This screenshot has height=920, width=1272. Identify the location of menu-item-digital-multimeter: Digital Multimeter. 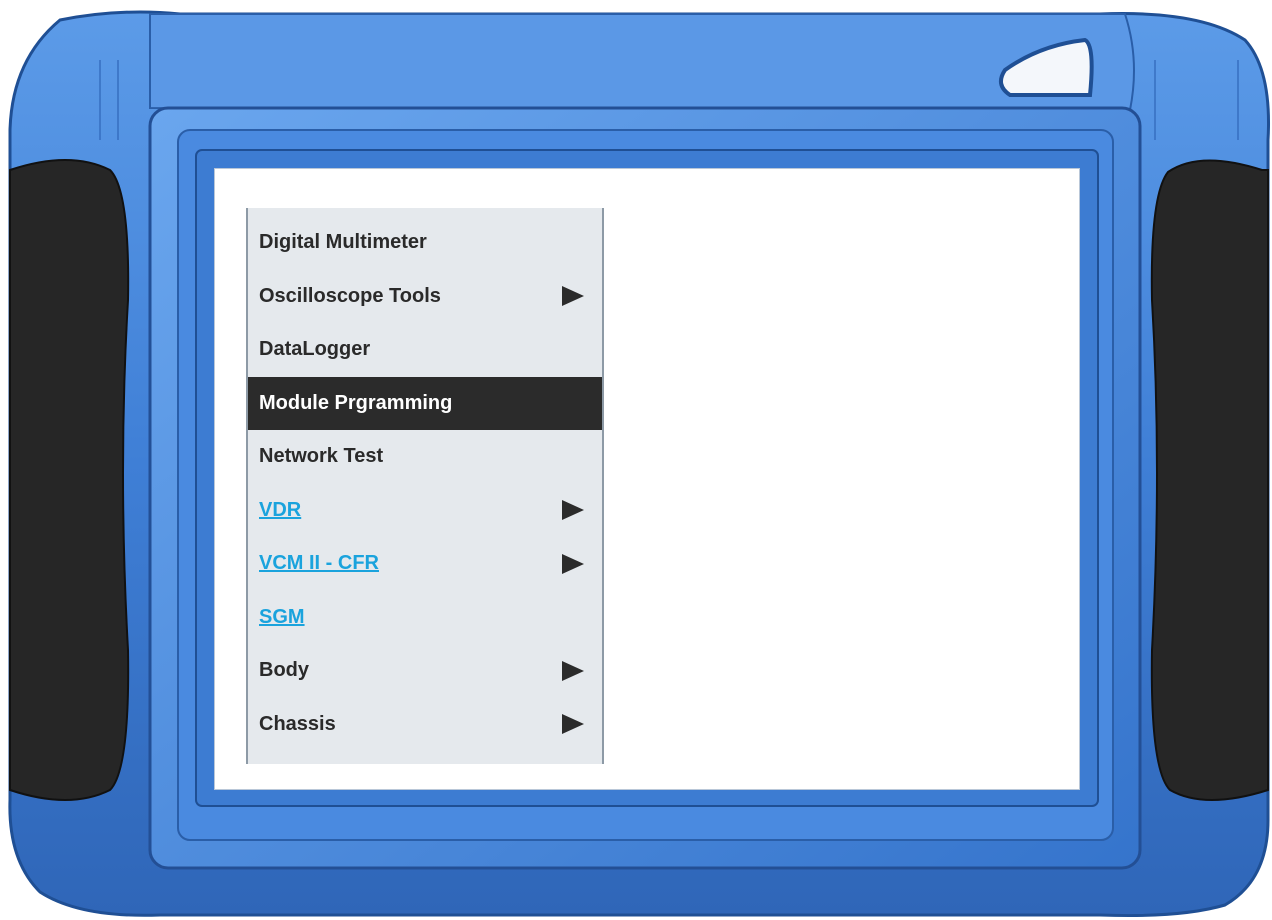
(425, 243).